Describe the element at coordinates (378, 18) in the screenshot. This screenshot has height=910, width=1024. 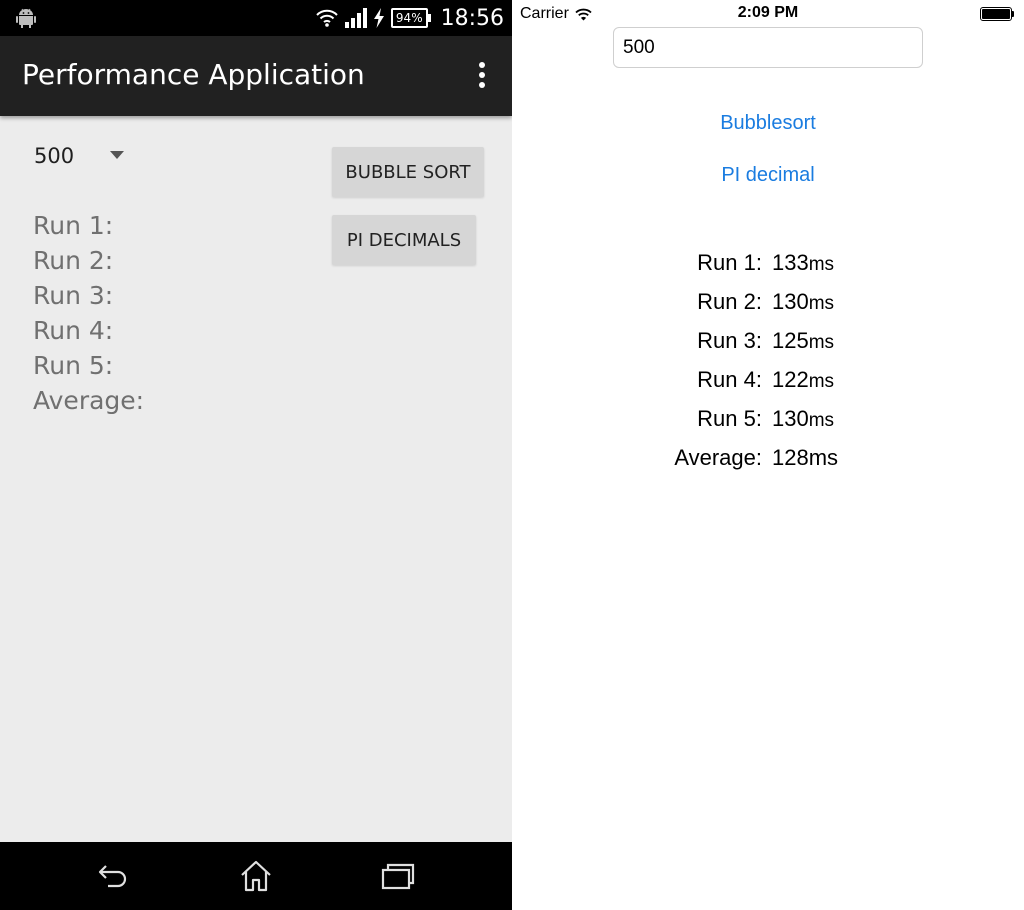
I see `charging-bolt-icon` at that location.